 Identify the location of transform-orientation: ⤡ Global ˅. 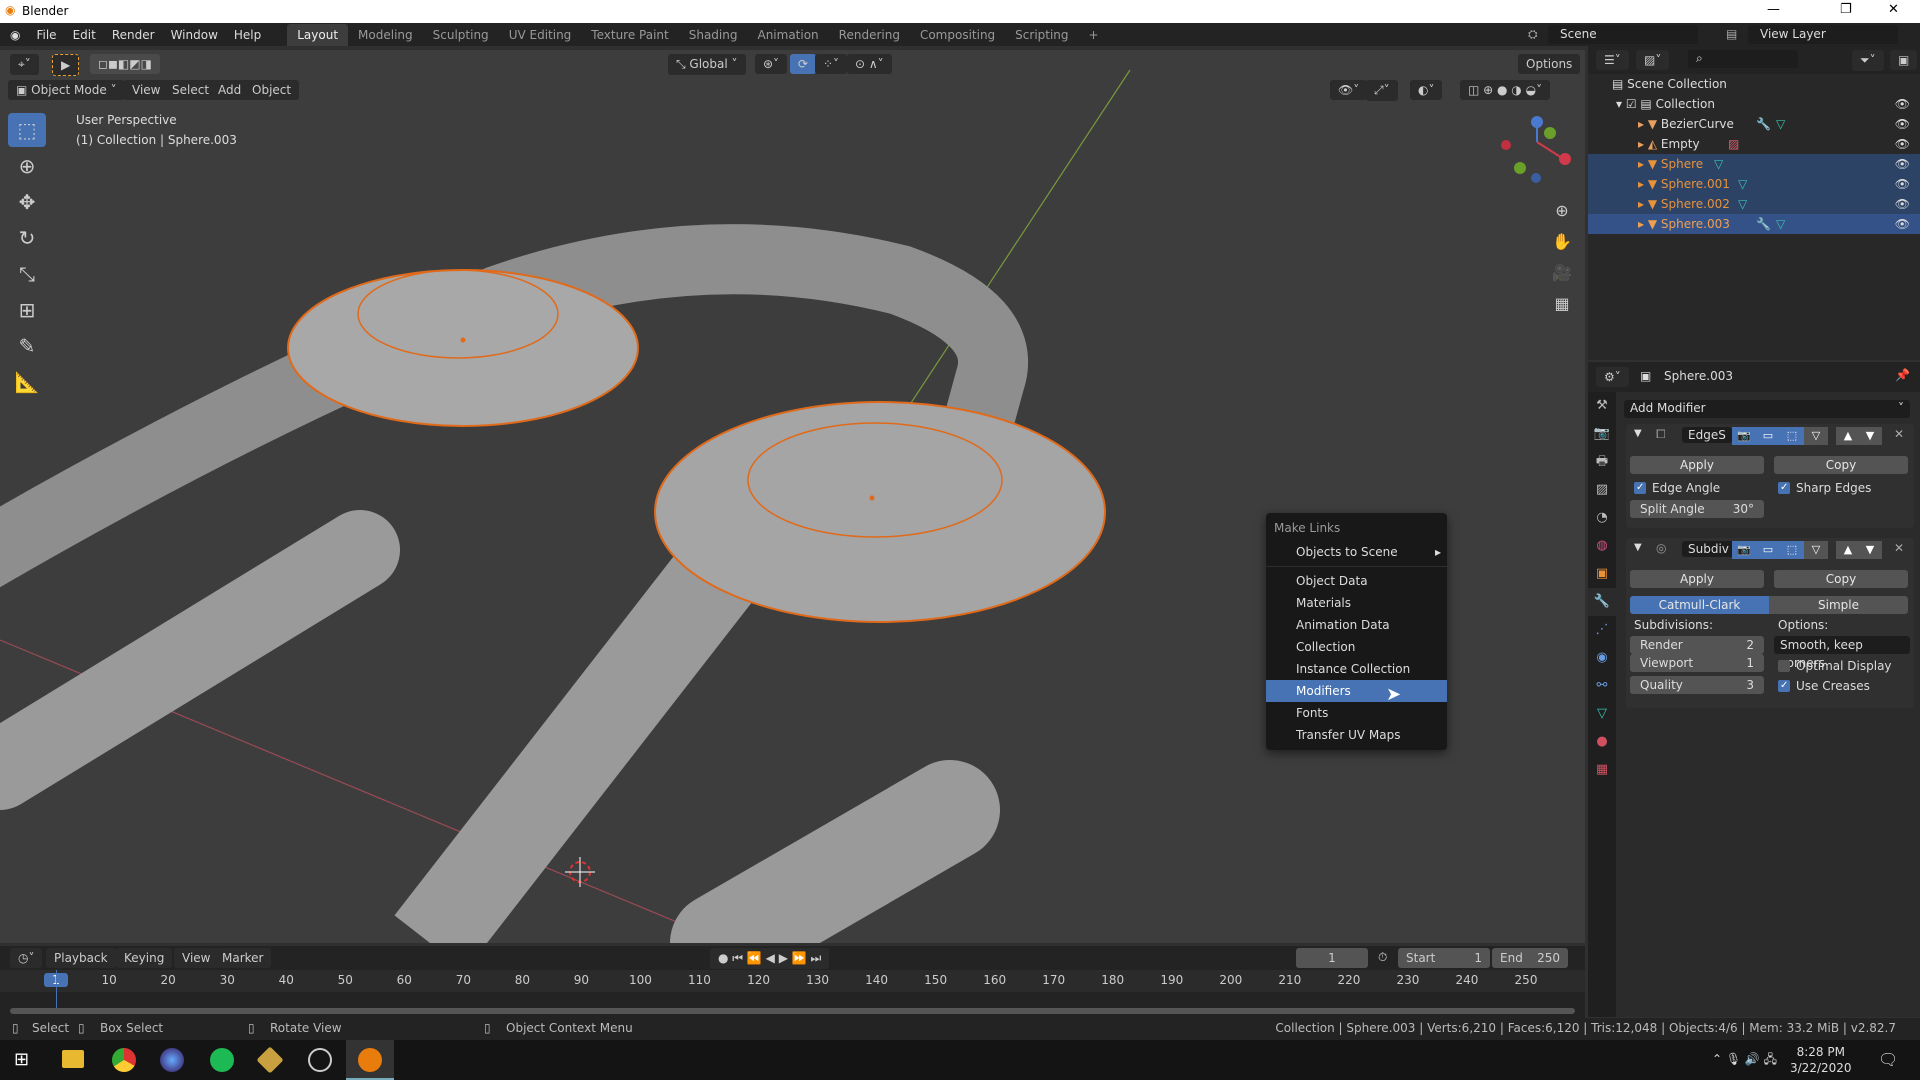
(707, 64).